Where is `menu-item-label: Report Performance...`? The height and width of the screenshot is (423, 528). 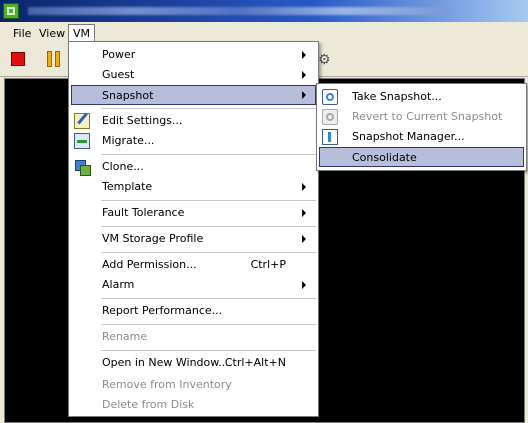 menu-item-label: Report Performance... is located at coordinates (162, 310).